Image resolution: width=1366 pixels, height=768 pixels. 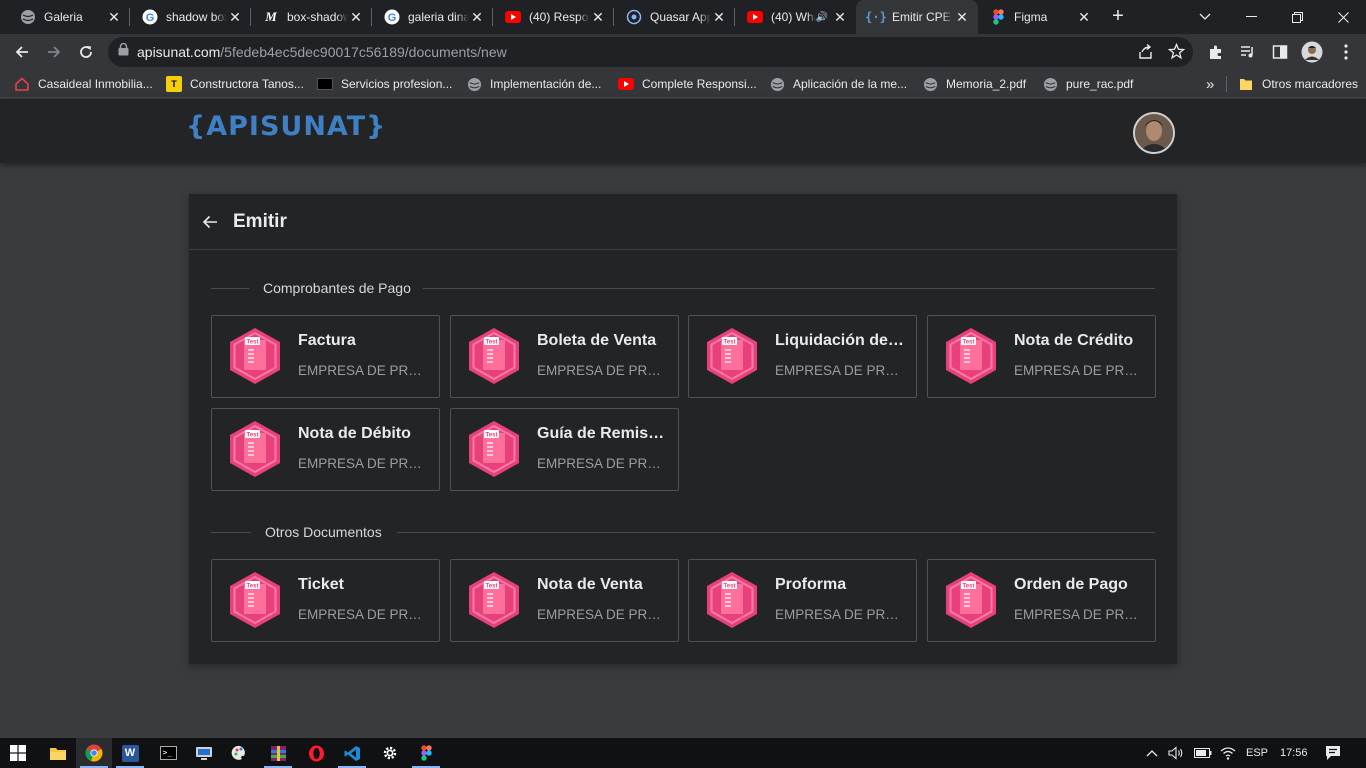 What do you see at coordinates (1210, 84) in the screenshot?
I see `bookmarks-overflow-button: »` at bounding box center [1210, 84].